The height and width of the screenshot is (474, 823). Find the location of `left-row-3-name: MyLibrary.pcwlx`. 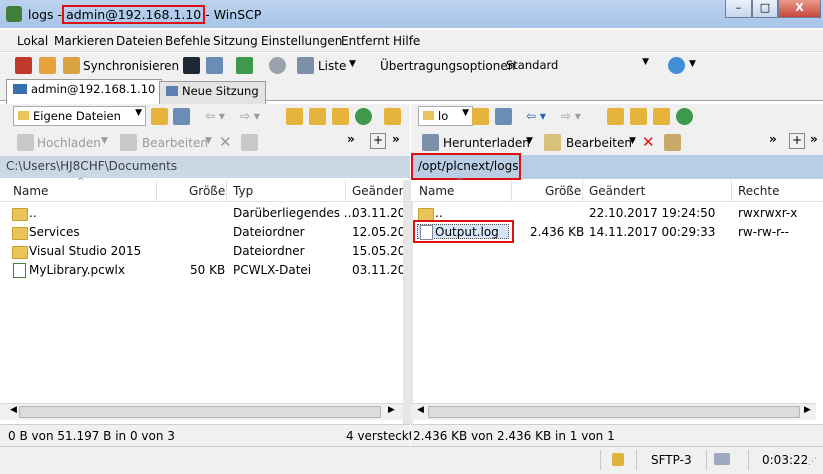

left-row-3-name: MyLibrary.pcwlx is located at coordinates (77, 270).